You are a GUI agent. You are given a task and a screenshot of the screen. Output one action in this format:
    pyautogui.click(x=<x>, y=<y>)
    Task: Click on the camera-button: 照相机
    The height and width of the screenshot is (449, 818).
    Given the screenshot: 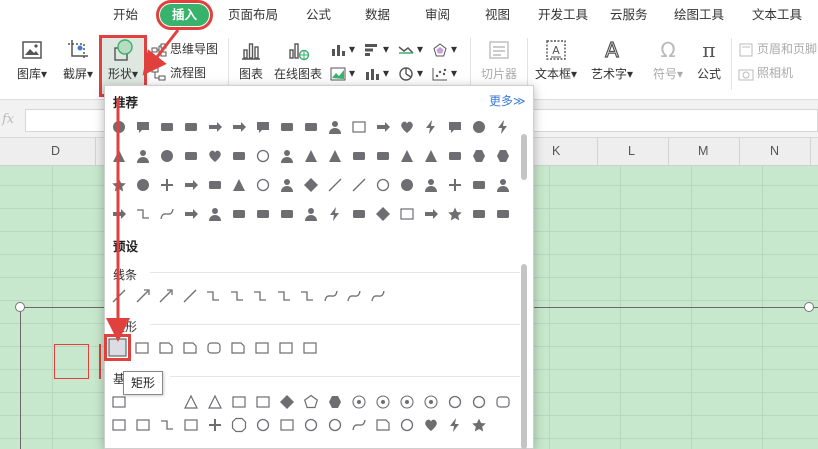 What is the action you would take?
    pyautogui.click(x=765, y=73)
    